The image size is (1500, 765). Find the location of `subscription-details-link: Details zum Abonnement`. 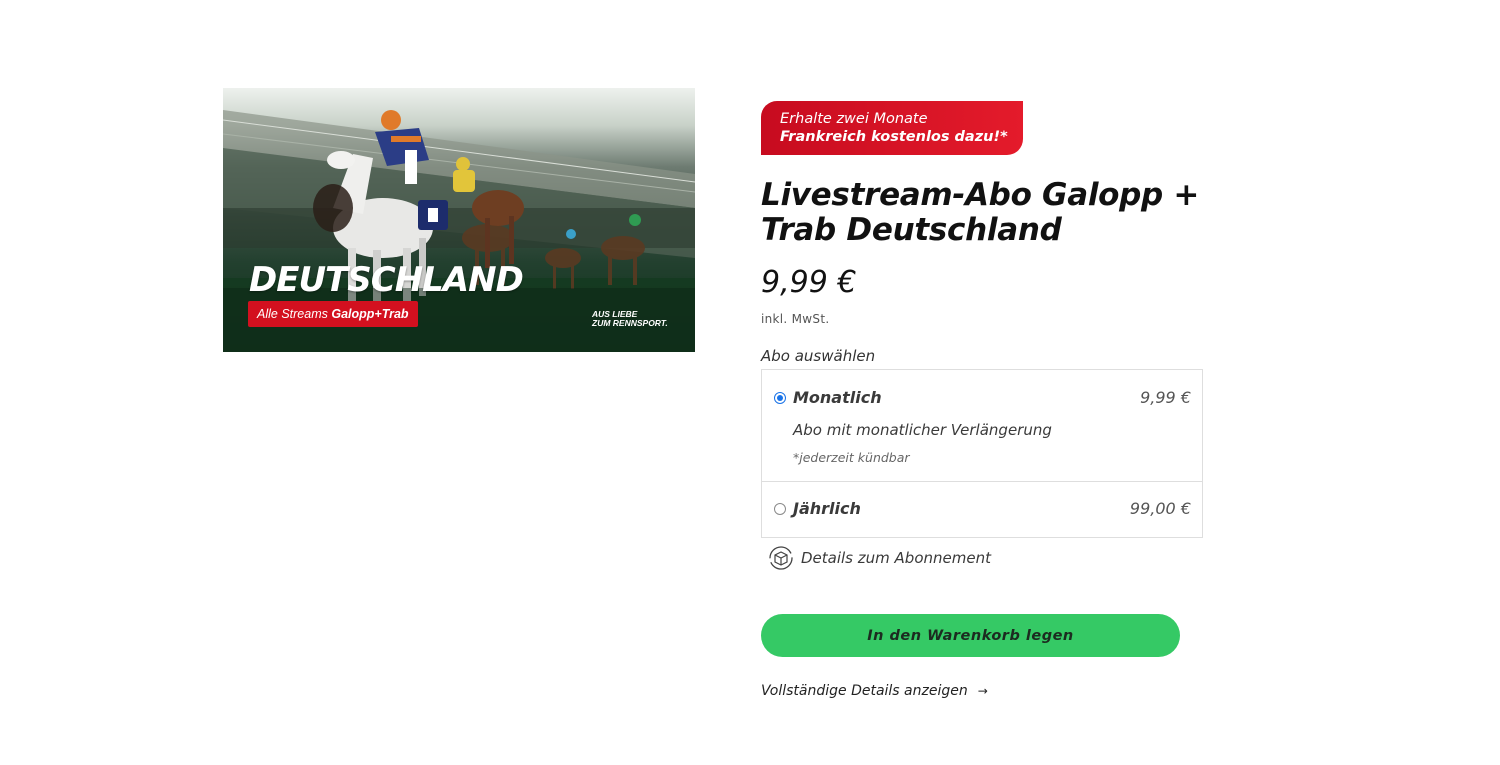

subscription-details-link: Details zum Abonnement is located at coordinates (879, 558).